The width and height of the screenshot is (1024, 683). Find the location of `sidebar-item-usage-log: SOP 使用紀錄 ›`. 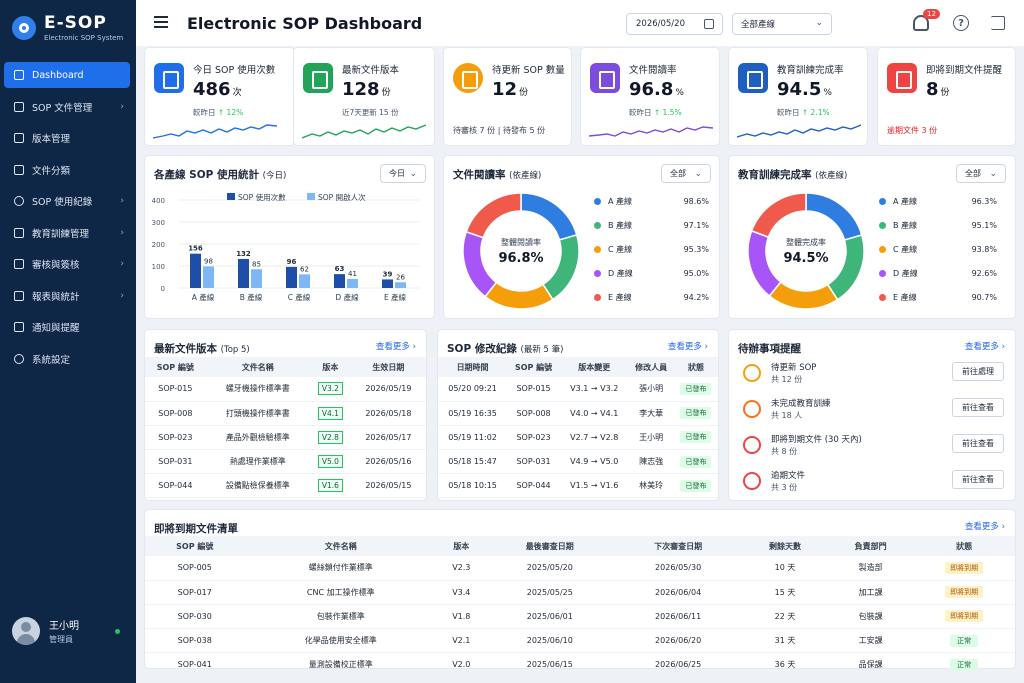

sidebar-item-usage-log: SOP 使用紀錄 › is located at coordinates (67, 201).